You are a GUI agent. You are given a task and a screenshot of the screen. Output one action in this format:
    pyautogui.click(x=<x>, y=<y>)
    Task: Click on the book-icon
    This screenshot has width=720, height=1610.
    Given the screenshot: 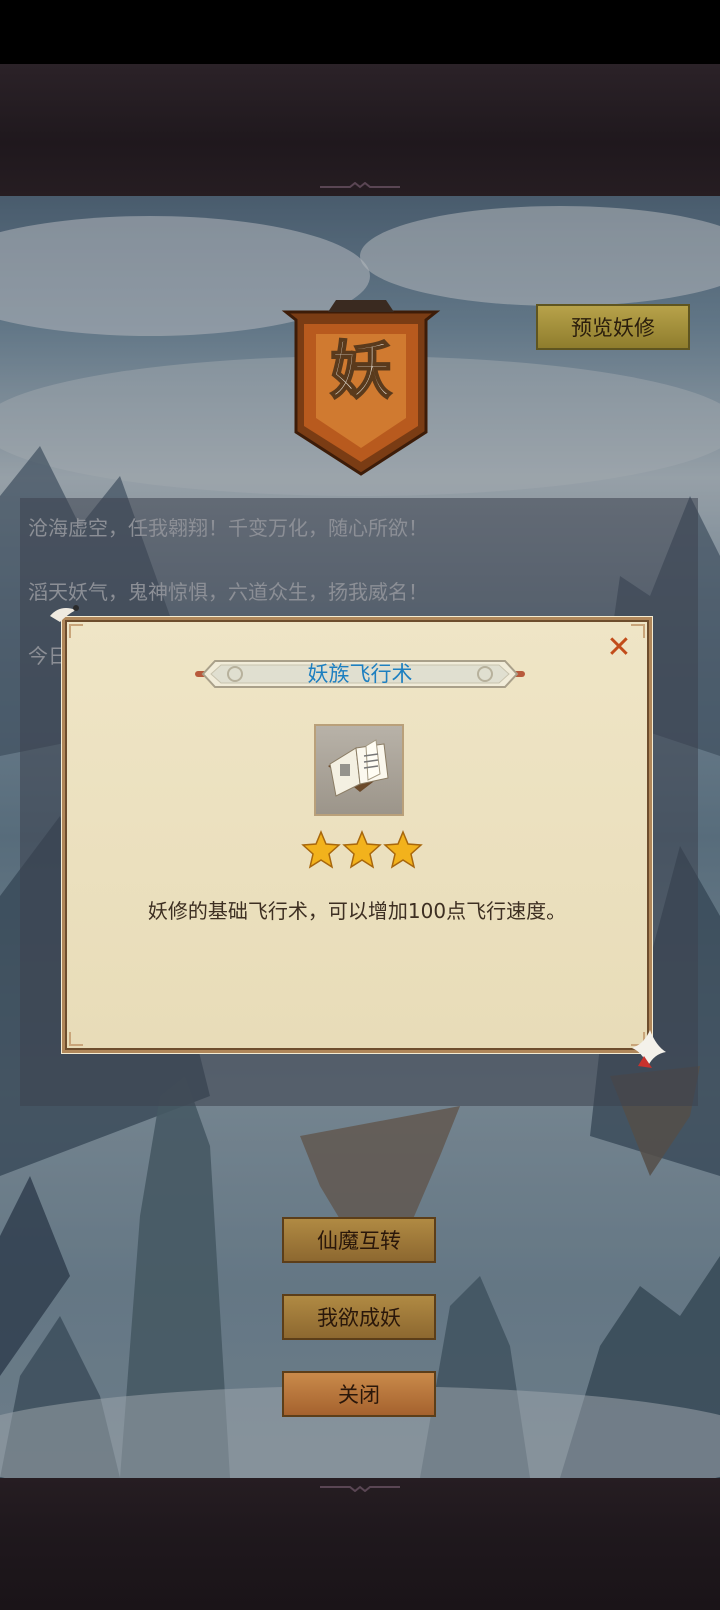 What is the action you would take?
    pyautogui.click(x=358, y=768)
    